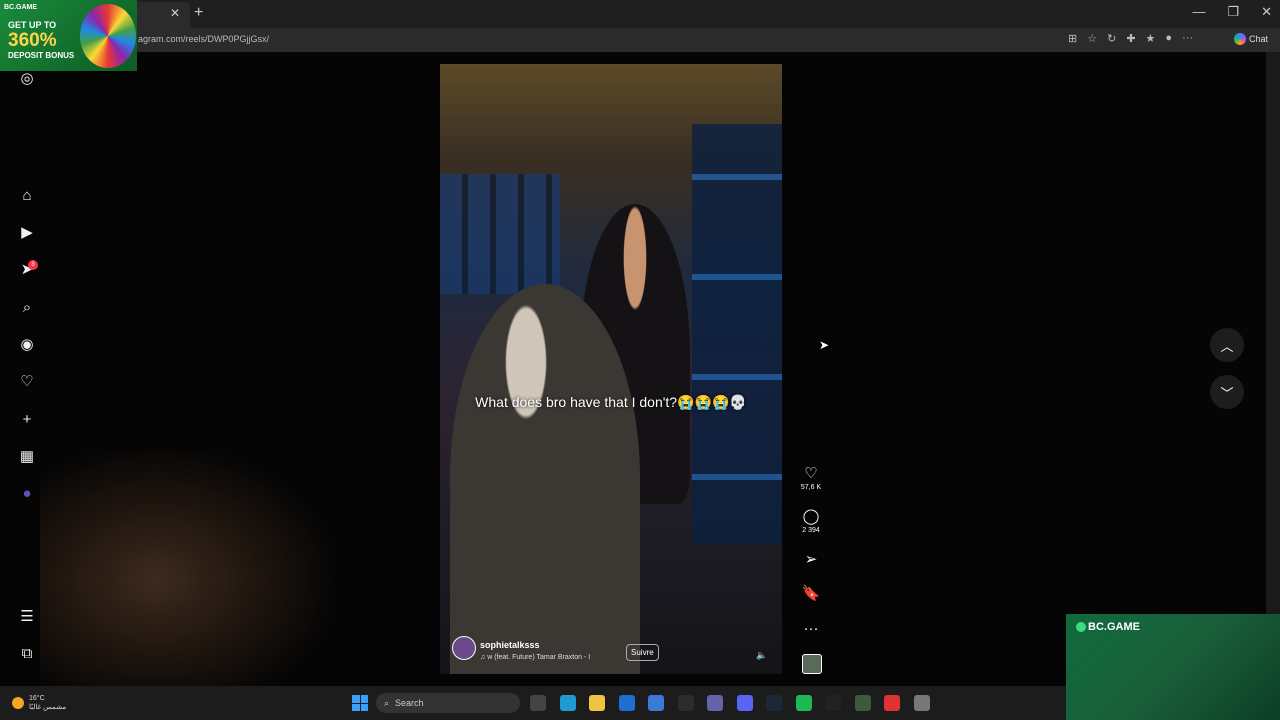 The width and height of the screenshot is (1280, 720). Describe the element at coordinates (1151, 38) in the screenshot. I see `favorites-icon: ★` at that location.